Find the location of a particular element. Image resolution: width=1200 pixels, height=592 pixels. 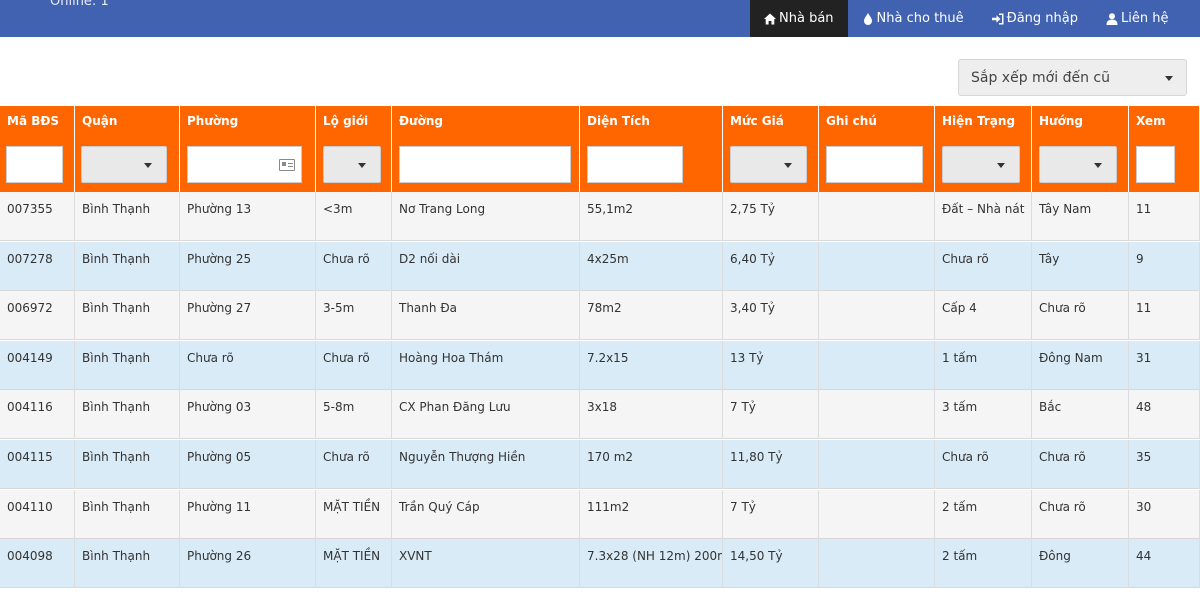

cell-muc-gia: 14,50 Tỷ is located at coordinates (771, 564).